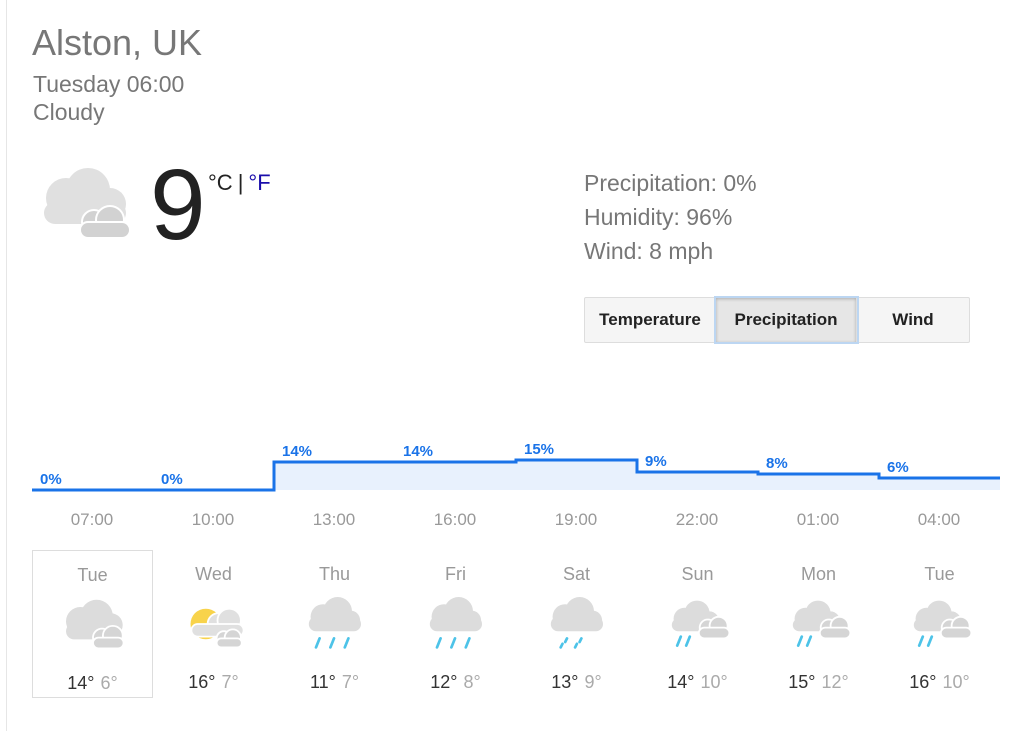  Describe the element at coordinates (697, 682) in the screenshot. I see `day-temps: 14° 10°` at that location.